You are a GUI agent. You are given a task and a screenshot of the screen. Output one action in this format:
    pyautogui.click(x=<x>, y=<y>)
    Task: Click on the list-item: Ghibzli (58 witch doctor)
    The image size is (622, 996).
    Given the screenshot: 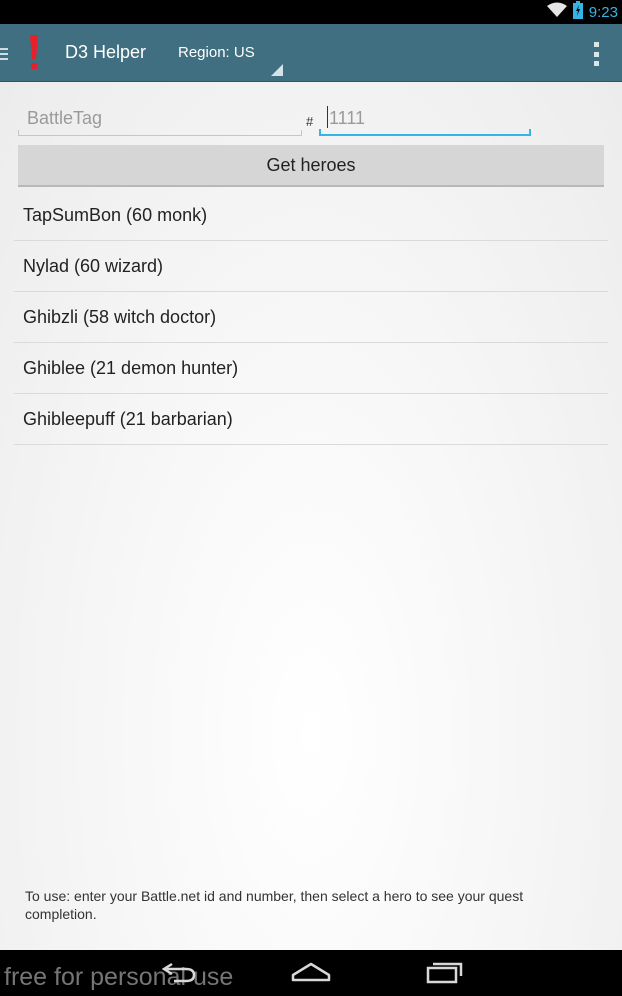 What is the action you would take?
    pyautogui.click(x=311, y=317)
    